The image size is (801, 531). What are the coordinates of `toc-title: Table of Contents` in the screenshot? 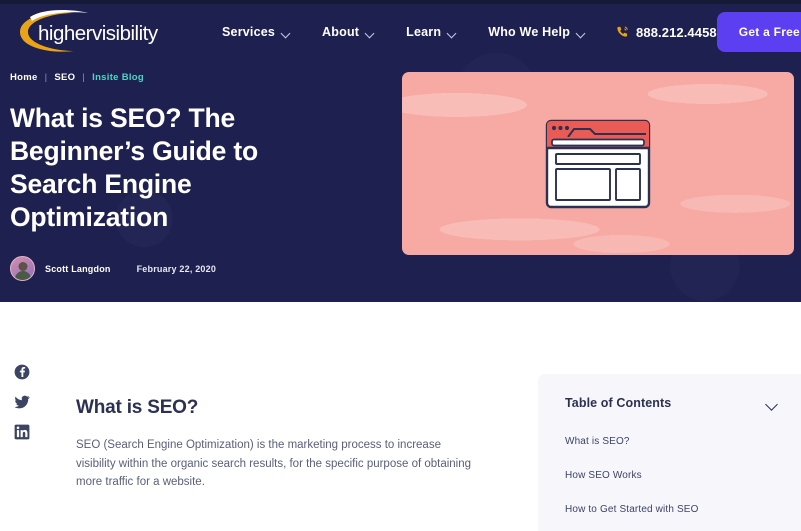 It's located at (618, 403).